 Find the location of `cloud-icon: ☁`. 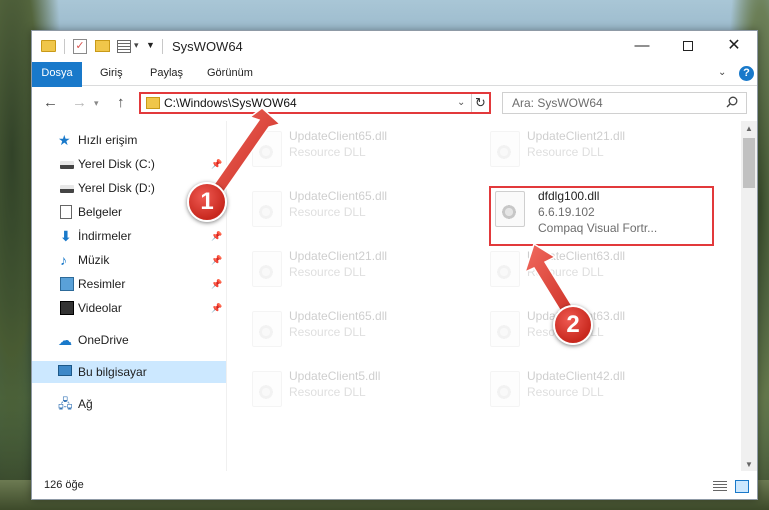

cloud-icon: ☁ is located at coordinates (65, 340).